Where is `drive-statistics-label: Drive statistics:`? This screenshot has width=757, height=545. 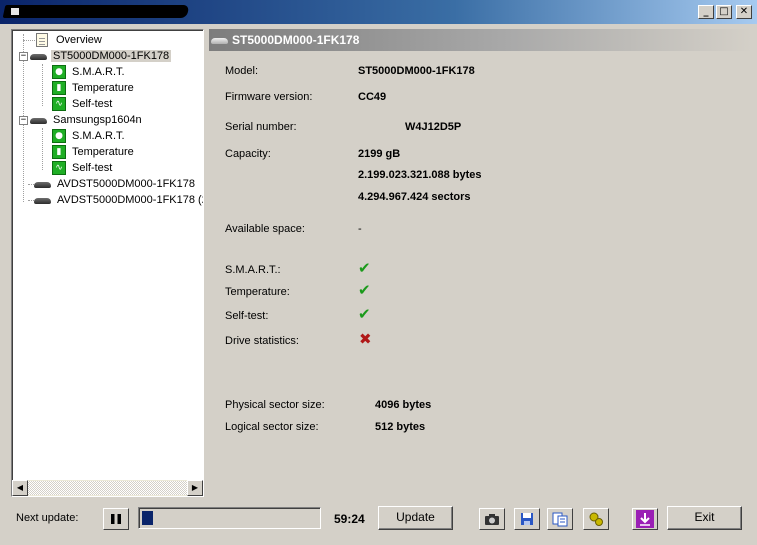
drive-statistics-label: Drive statistics: is located at coordinates (262, 341).